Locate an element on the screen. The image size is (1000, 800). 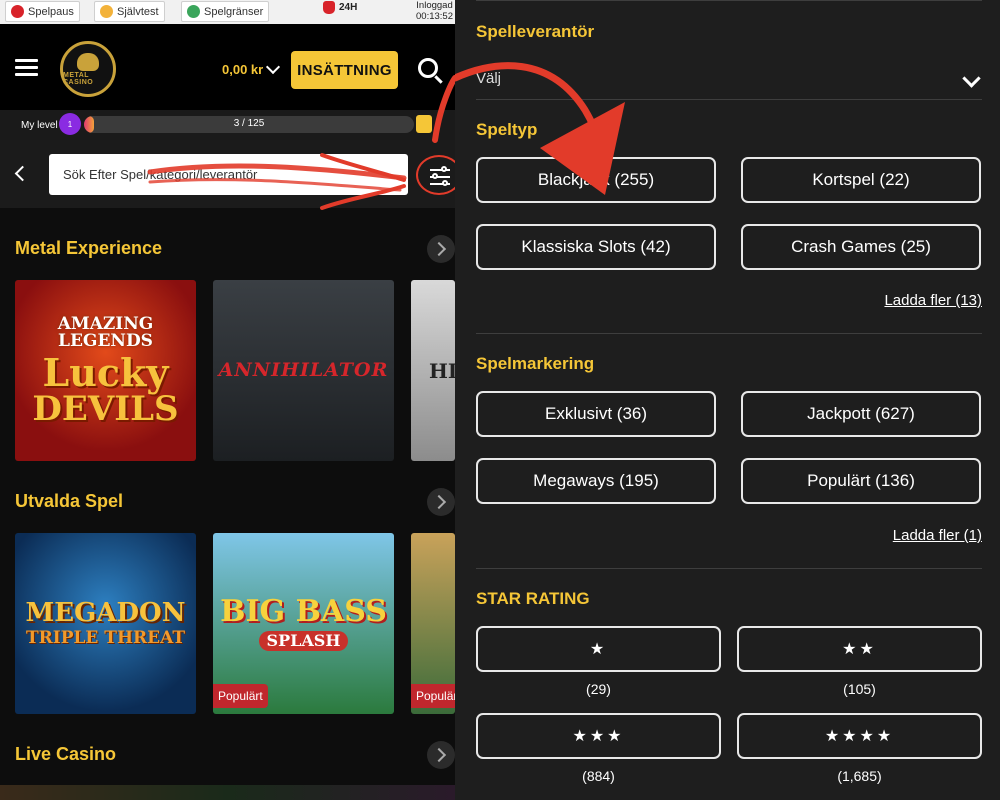
load-more-marking: Ladda fler (1) is located at coordinates (937, 535).